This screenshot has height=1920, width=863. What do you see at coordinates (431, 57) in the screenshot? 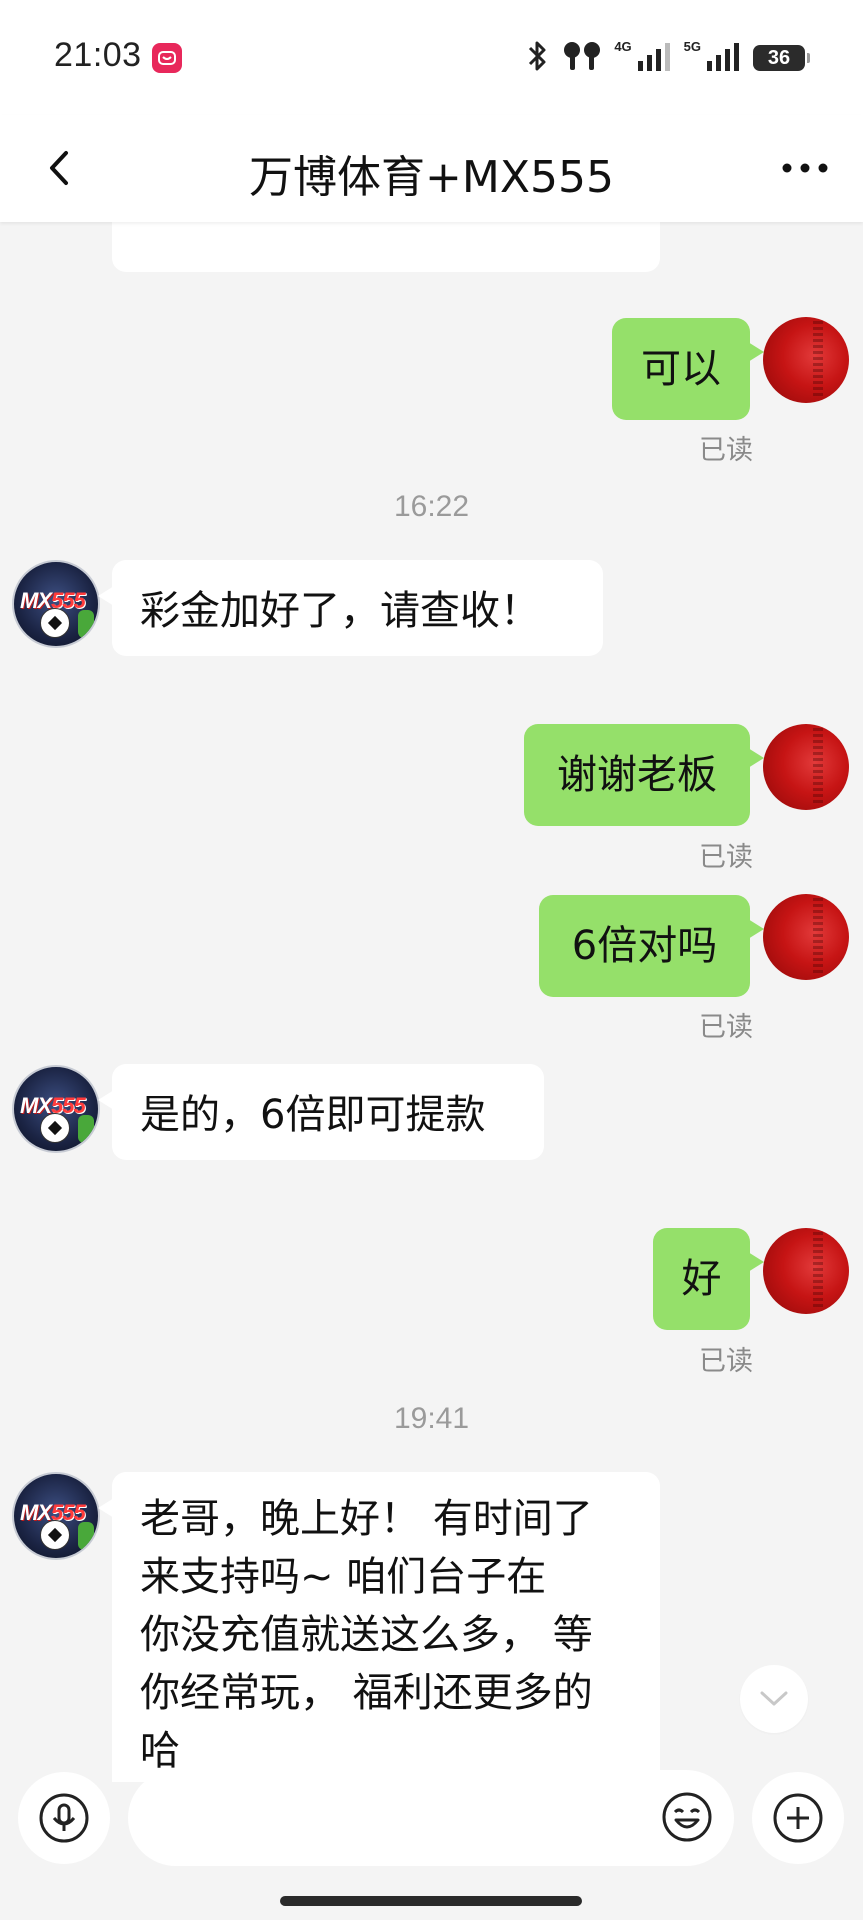
I see `status-bar: 21:03 4G 5G 36` at bounding box center [431, 57].